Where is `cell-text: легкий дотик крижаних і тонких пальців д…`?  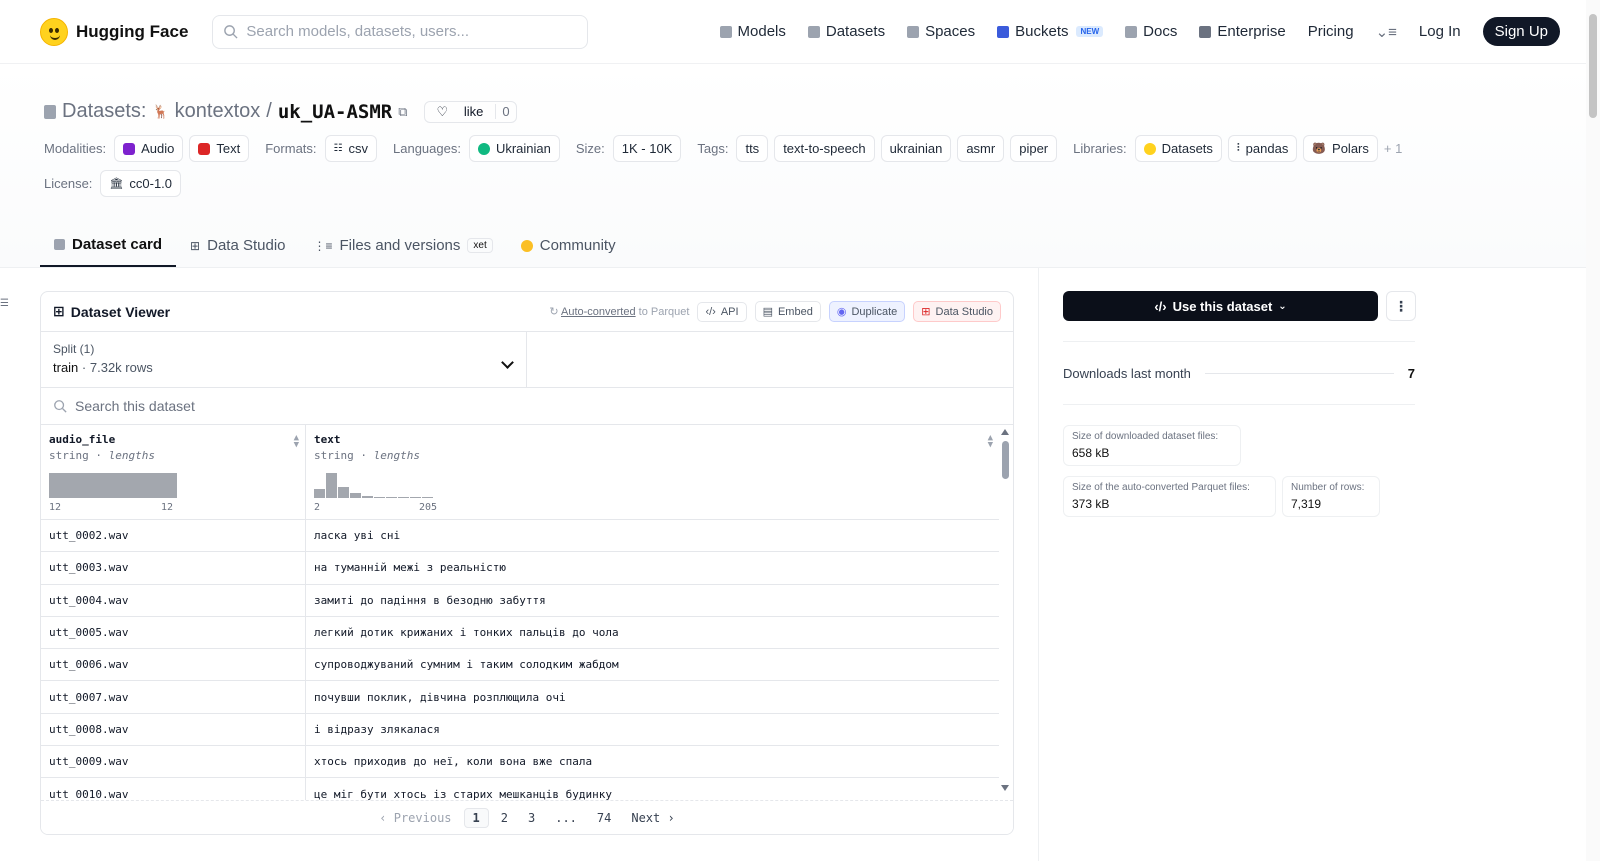 cell-text: легкий дотик крижаних і тонких пальців д… is located at coordinates (652, 632).